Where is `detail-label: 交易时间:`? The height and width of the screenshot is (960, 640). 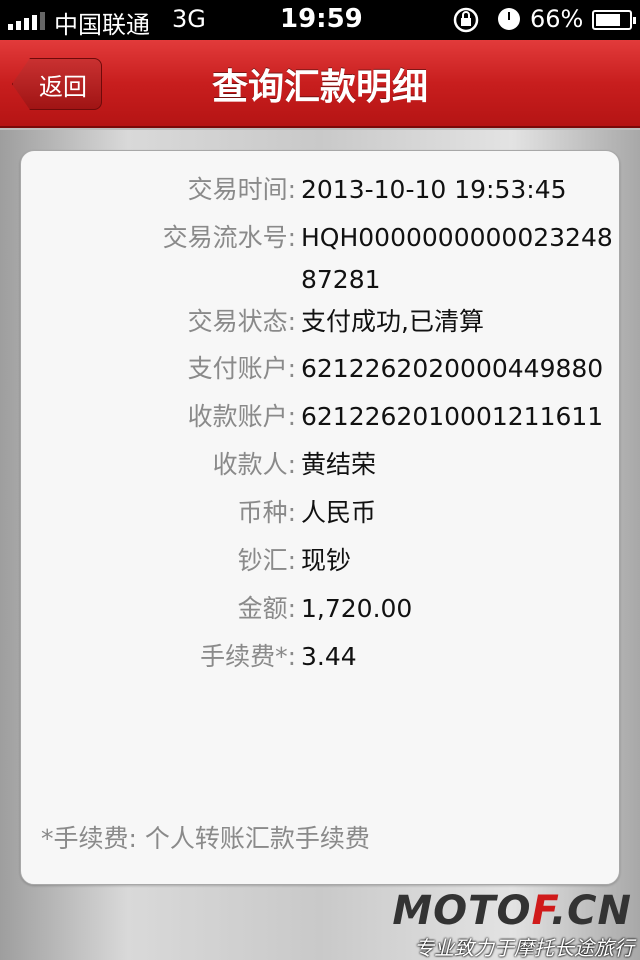
detail-label: 交易时间: is located at coordinates (241, 189).